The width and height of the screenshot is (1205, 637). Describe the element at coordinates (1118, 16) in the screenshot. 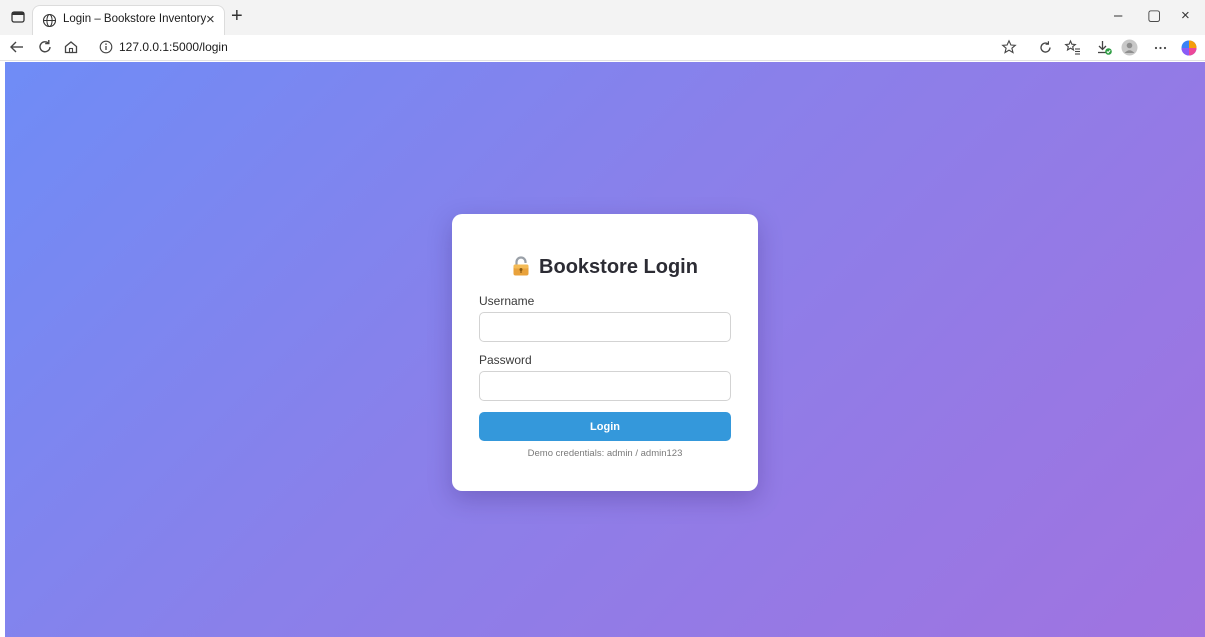

I see `minimize-button: –` at that location.